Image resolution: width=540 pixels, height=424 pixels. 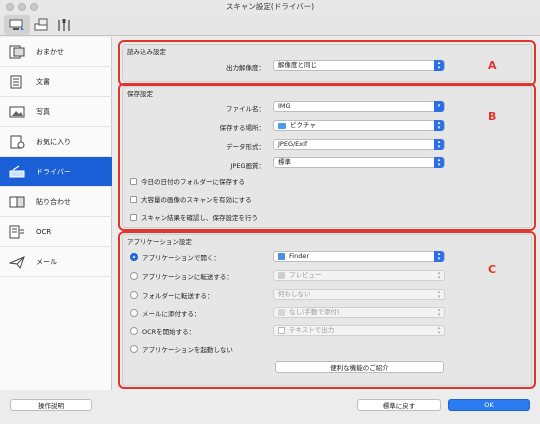 I want to click on sidebar-item-label: 写真, so click(x=43, y=111).